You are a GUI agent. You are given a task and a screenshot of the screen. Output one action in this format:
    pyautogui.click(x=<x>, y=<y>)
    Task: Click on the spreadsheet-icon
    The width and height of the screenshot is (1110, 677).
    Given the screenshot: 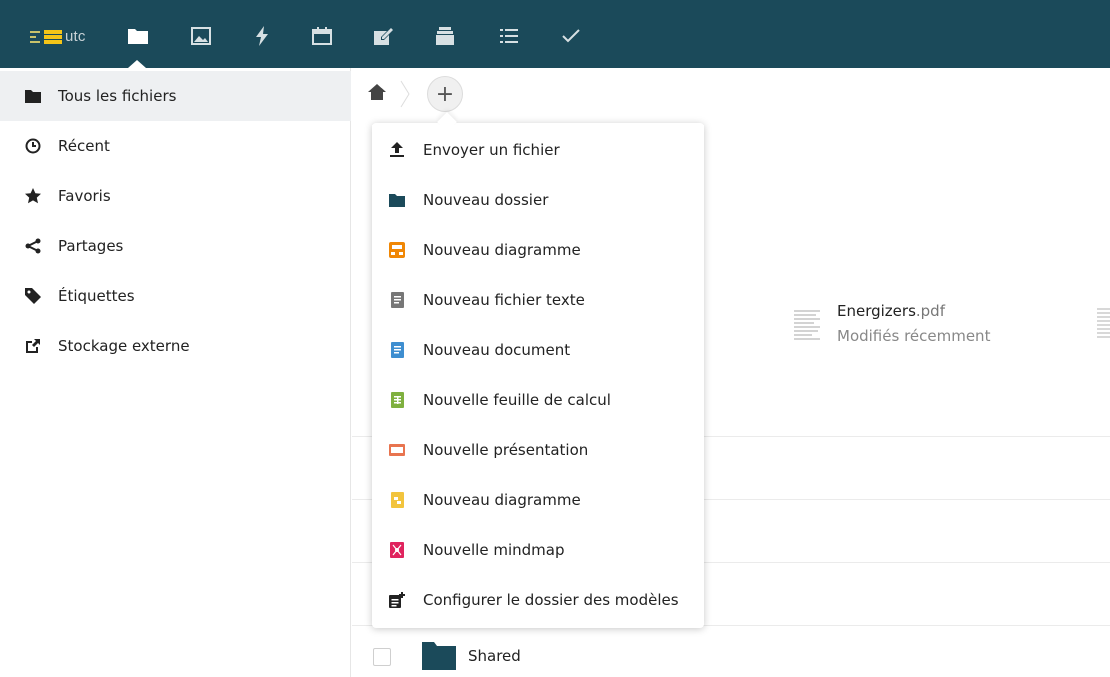 What is the action you would take?
    pyautogui.click(x=397, y=400)
    